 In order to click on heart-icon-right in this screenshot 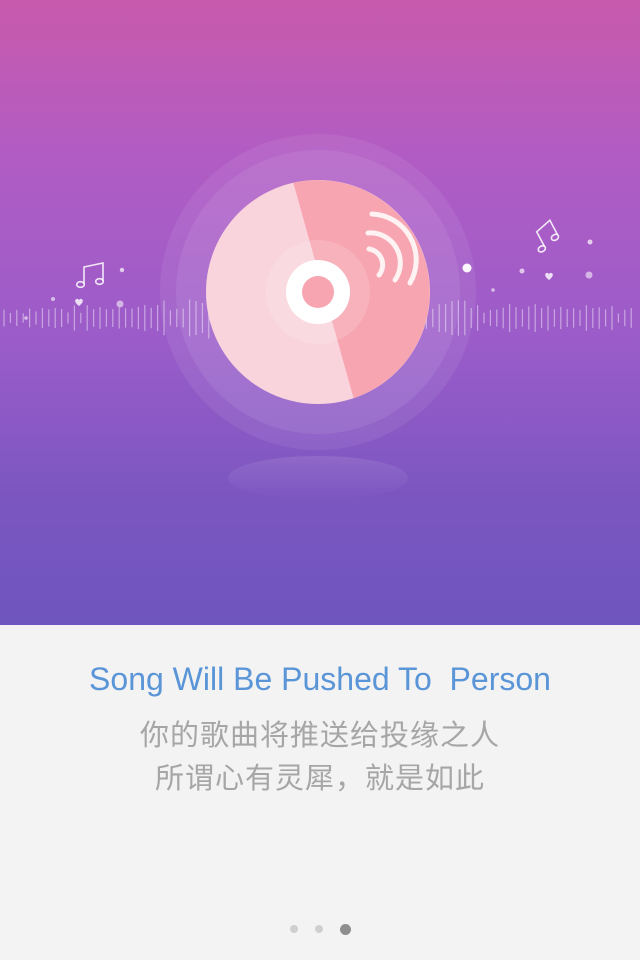, I will do `click(549, 276)`.